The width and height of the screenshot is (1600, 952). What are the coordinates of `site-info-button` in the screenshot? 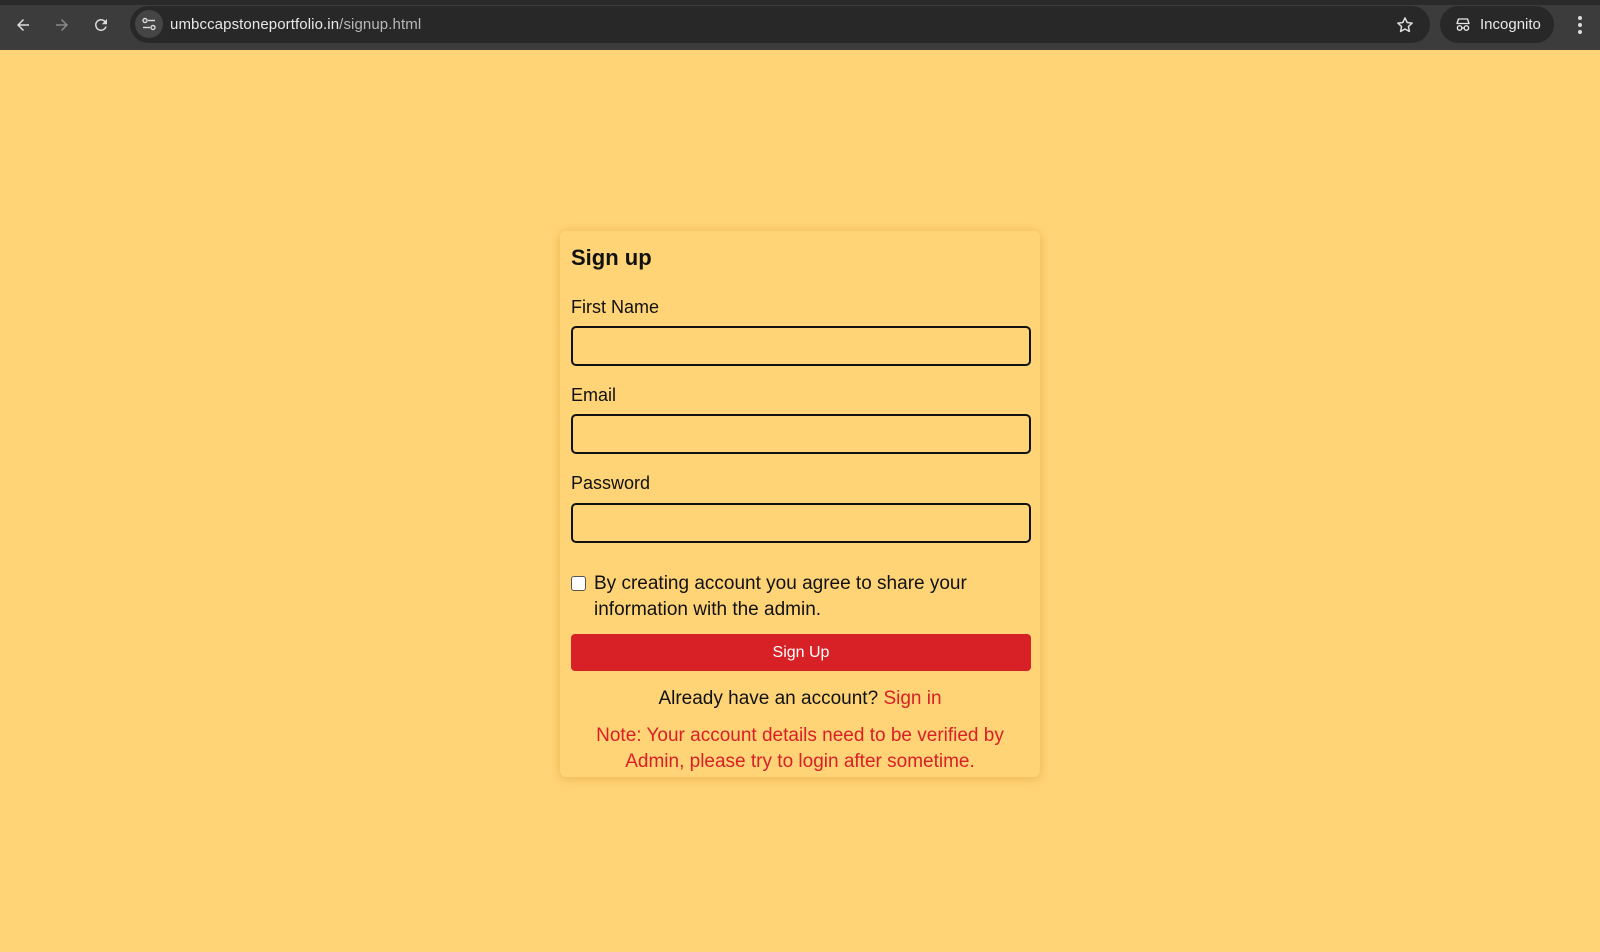 It's located at (149, 24).